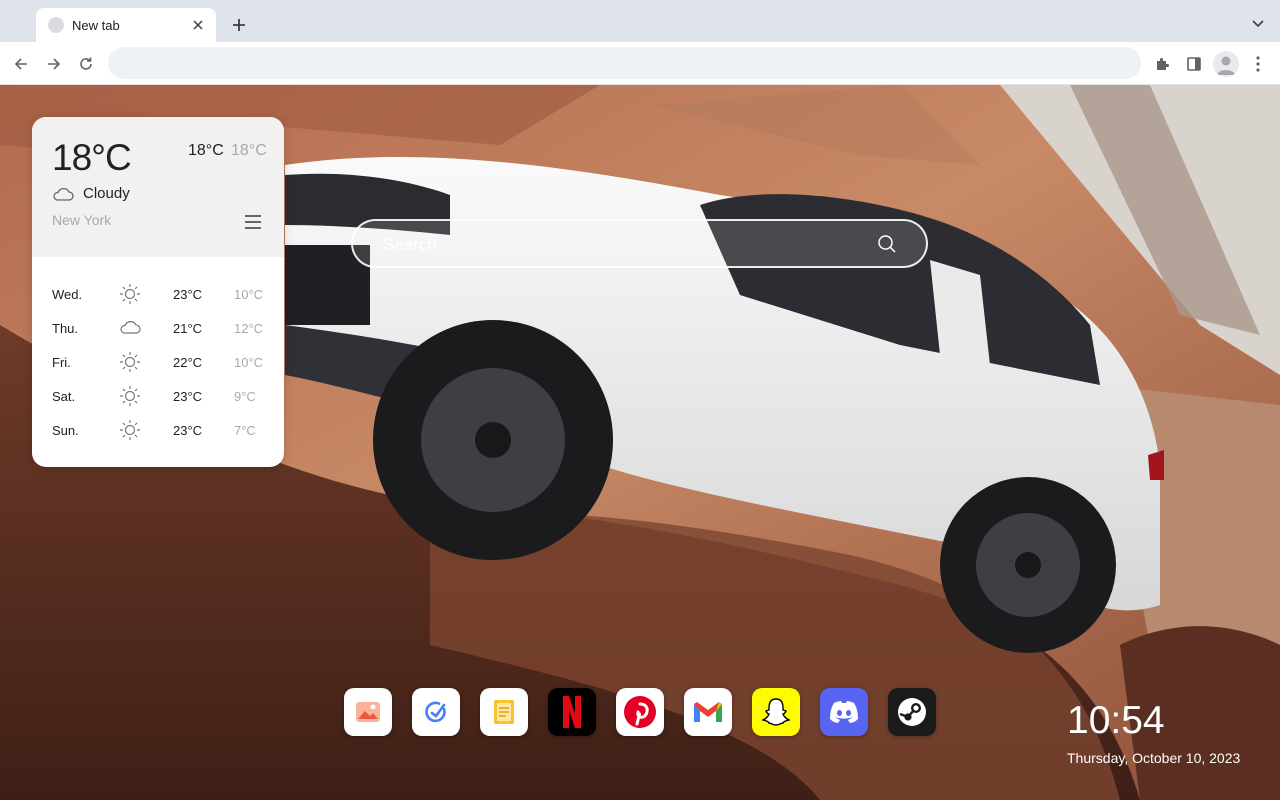  What do you see at coordinates (887, 244) in the screenshot?
I see `search-icon` at bounding box center [887, 244].